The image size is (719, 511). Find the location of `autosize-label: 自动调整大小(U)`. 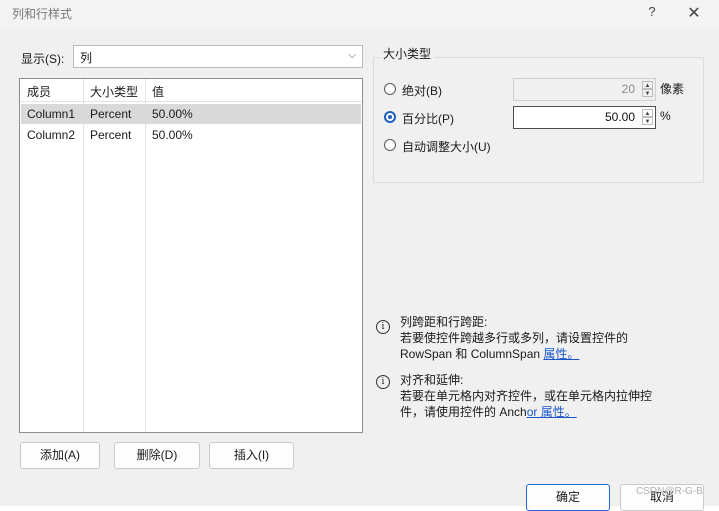

autosize-label: 自动调整大小(U) is located at coordinates (446, 146).